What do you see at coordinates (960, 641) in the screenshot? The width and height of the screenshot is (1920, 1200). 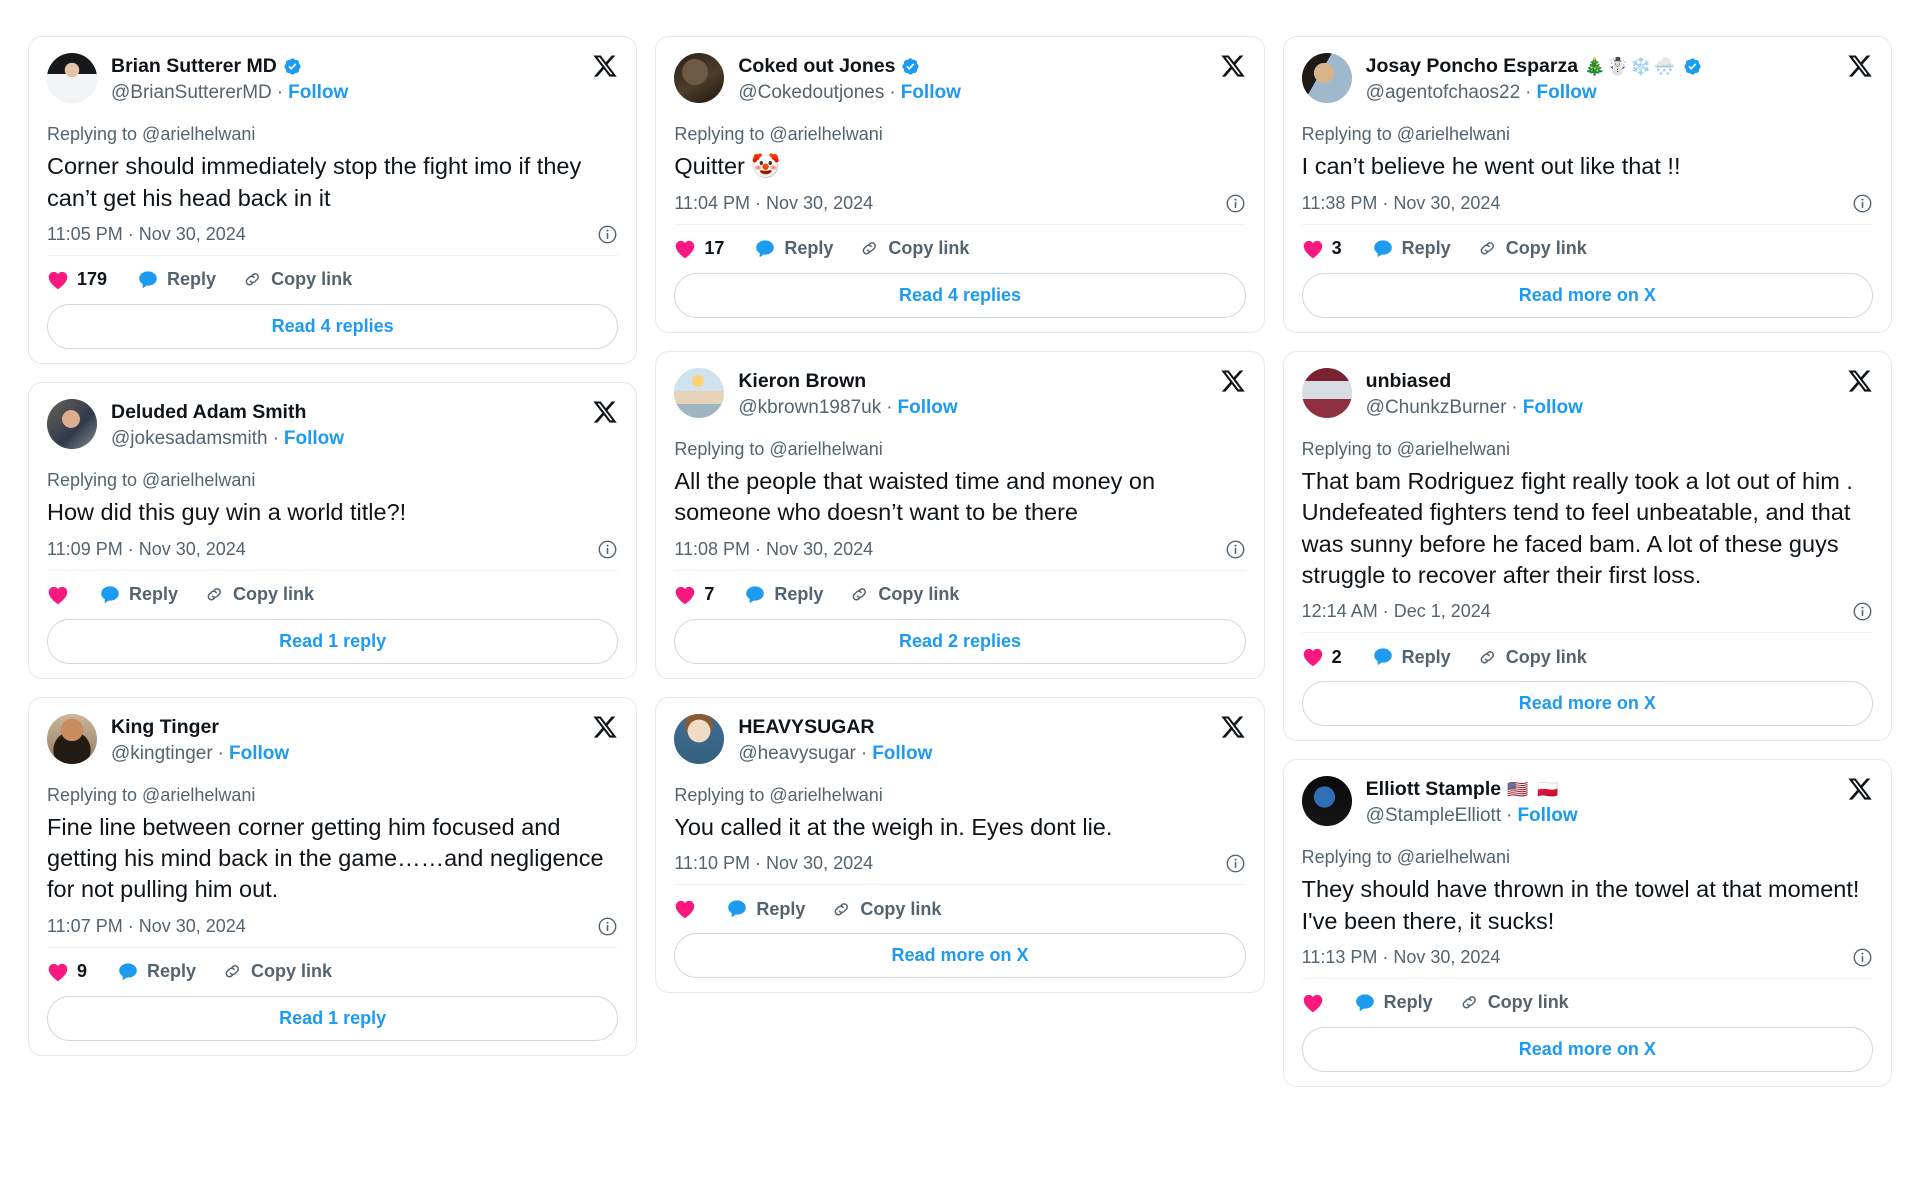 I see `read-more-button: Read 2 replies` at bounding box center [960, 641].